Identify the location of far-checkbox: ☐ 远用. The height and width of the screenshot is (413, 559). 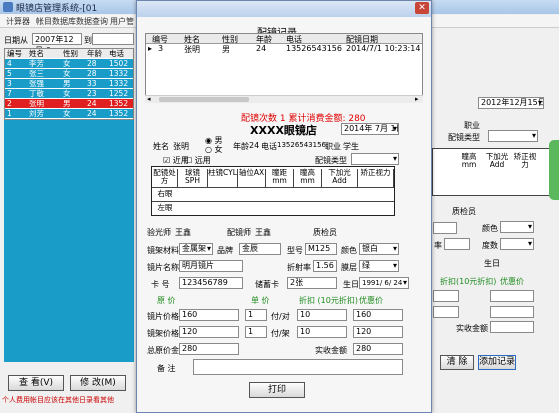
(198, 160).